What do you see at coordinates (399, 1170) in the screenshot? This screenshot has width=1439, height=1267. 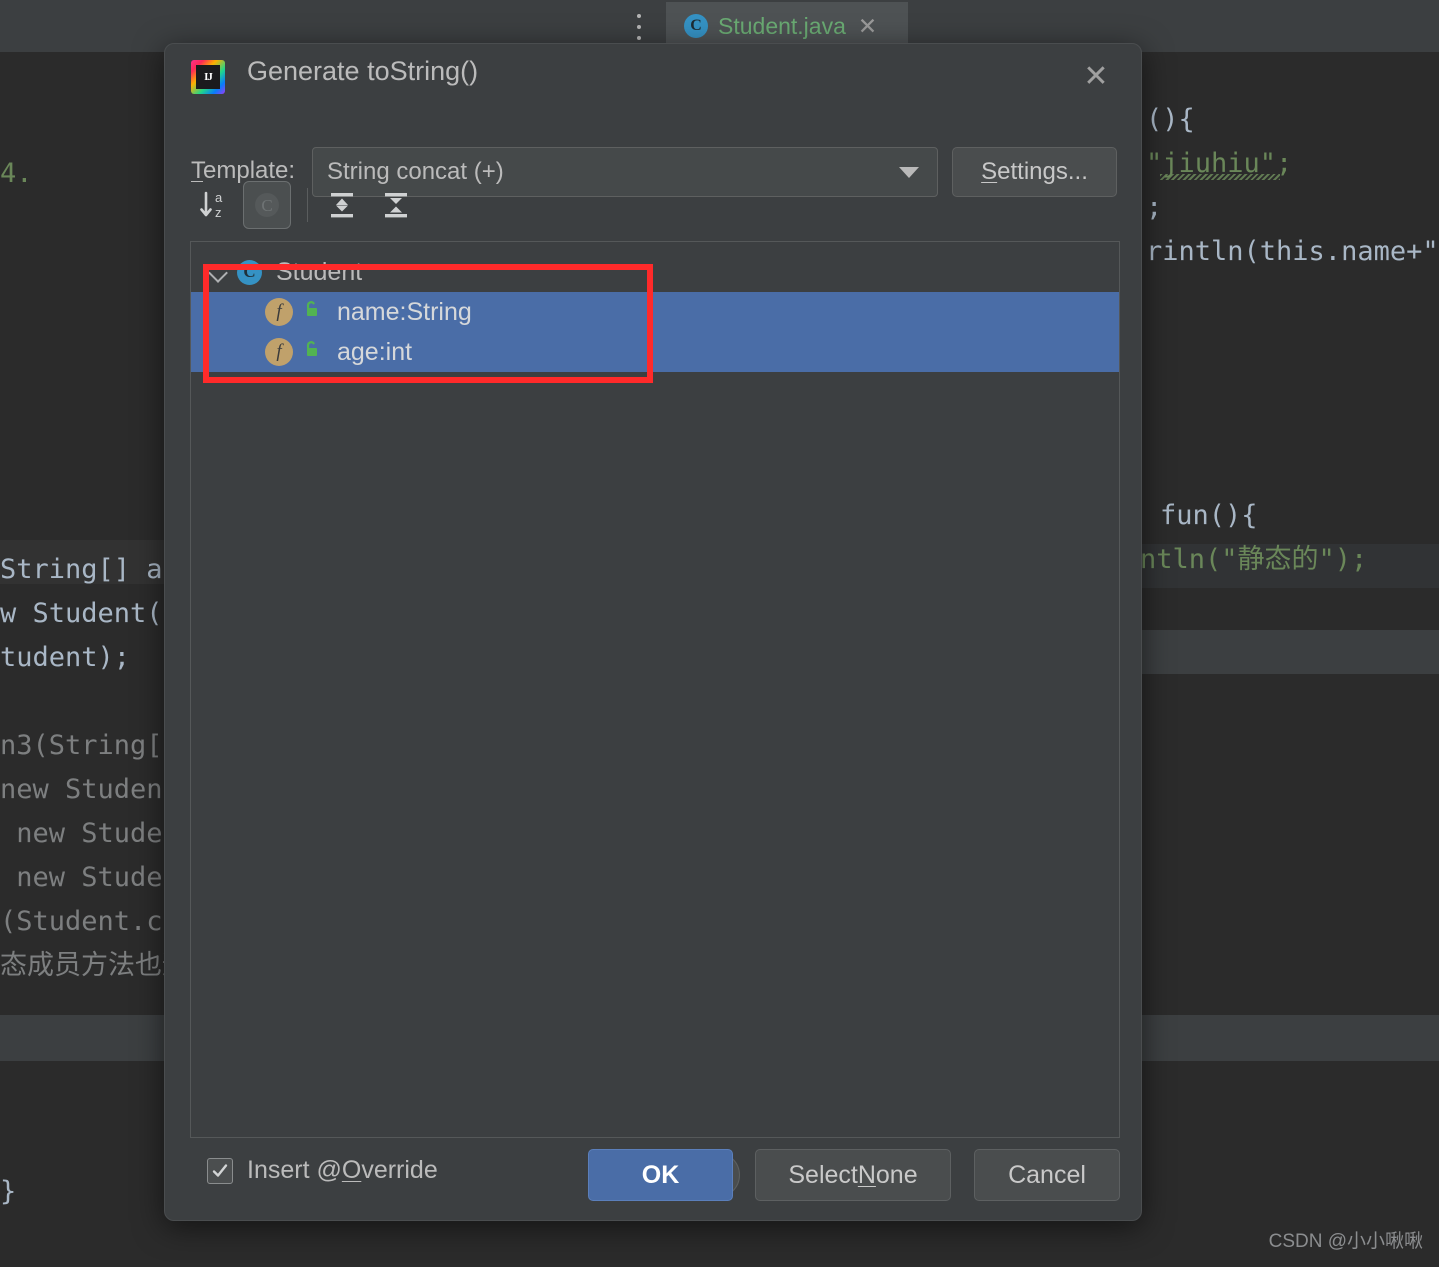 I see `label-part-after: verride` at bounding box center [399, 1170].